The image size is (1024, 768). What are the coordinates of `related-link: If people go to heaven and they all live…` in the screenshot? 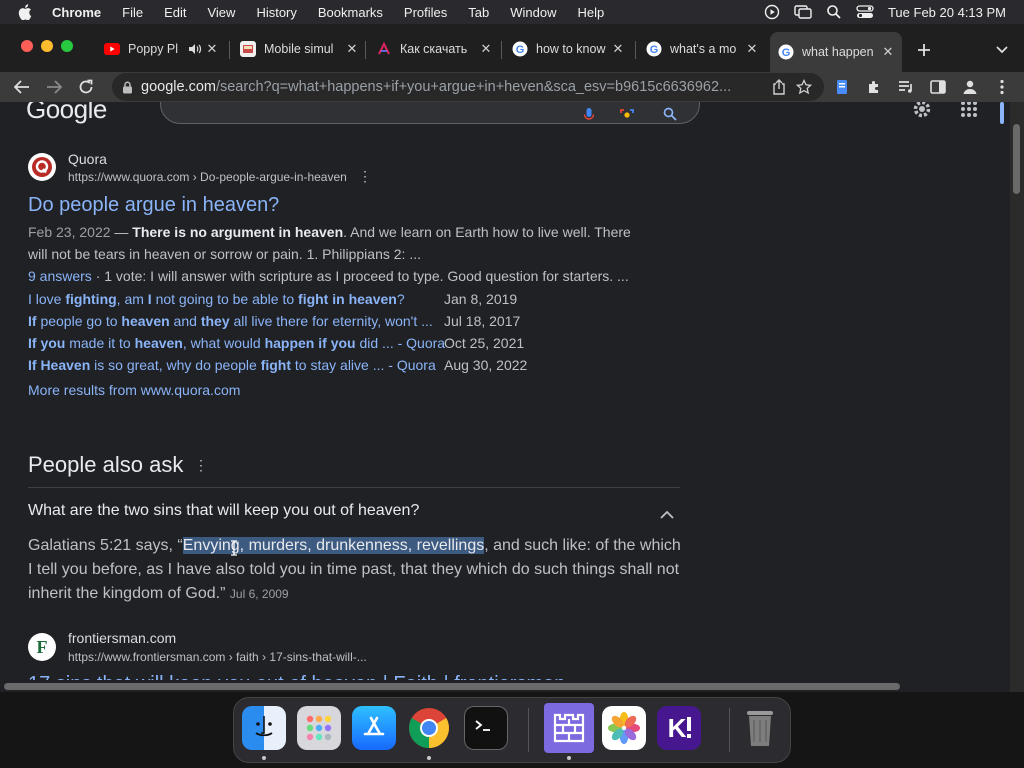 It's located at (236, 324).